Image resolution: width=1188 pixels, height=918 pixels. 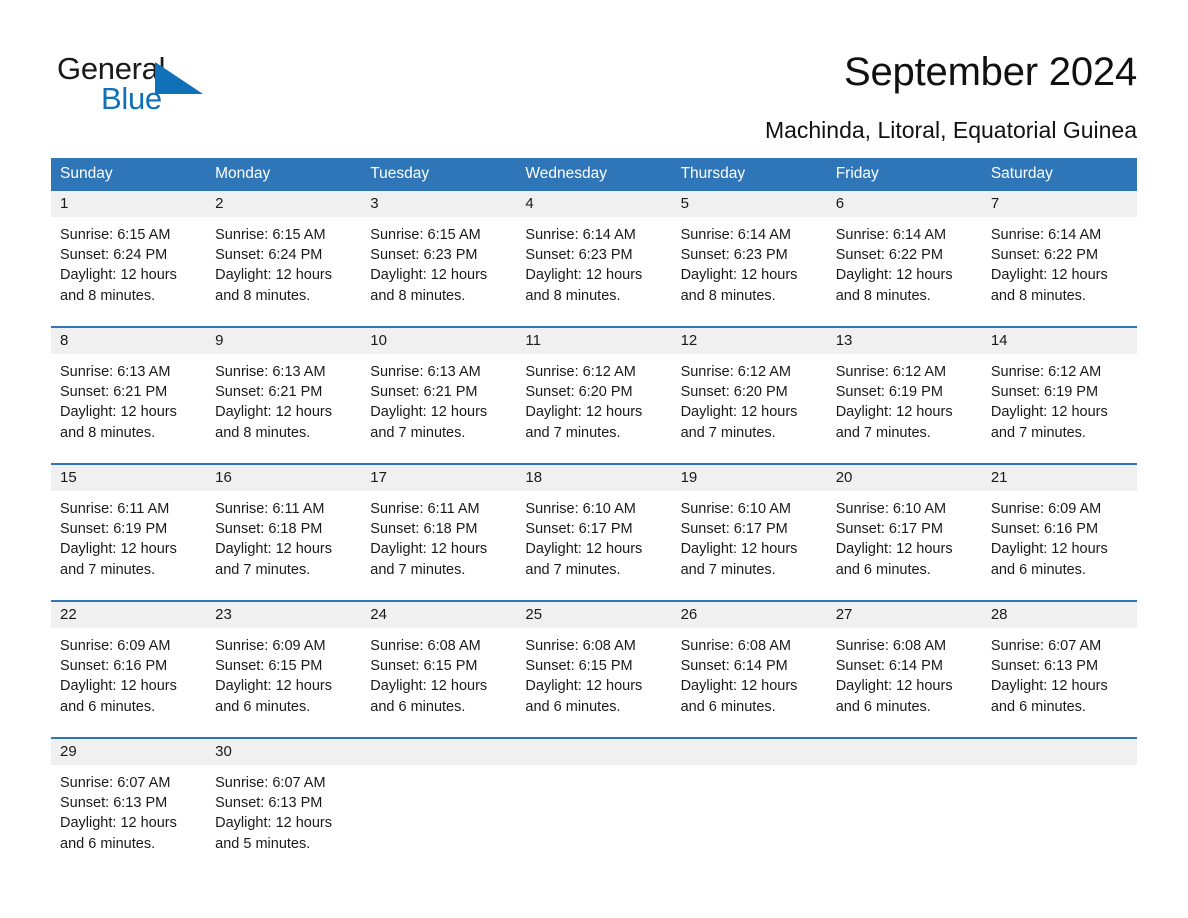 I want to click on day-number: 18, so click(x=593, y=478).